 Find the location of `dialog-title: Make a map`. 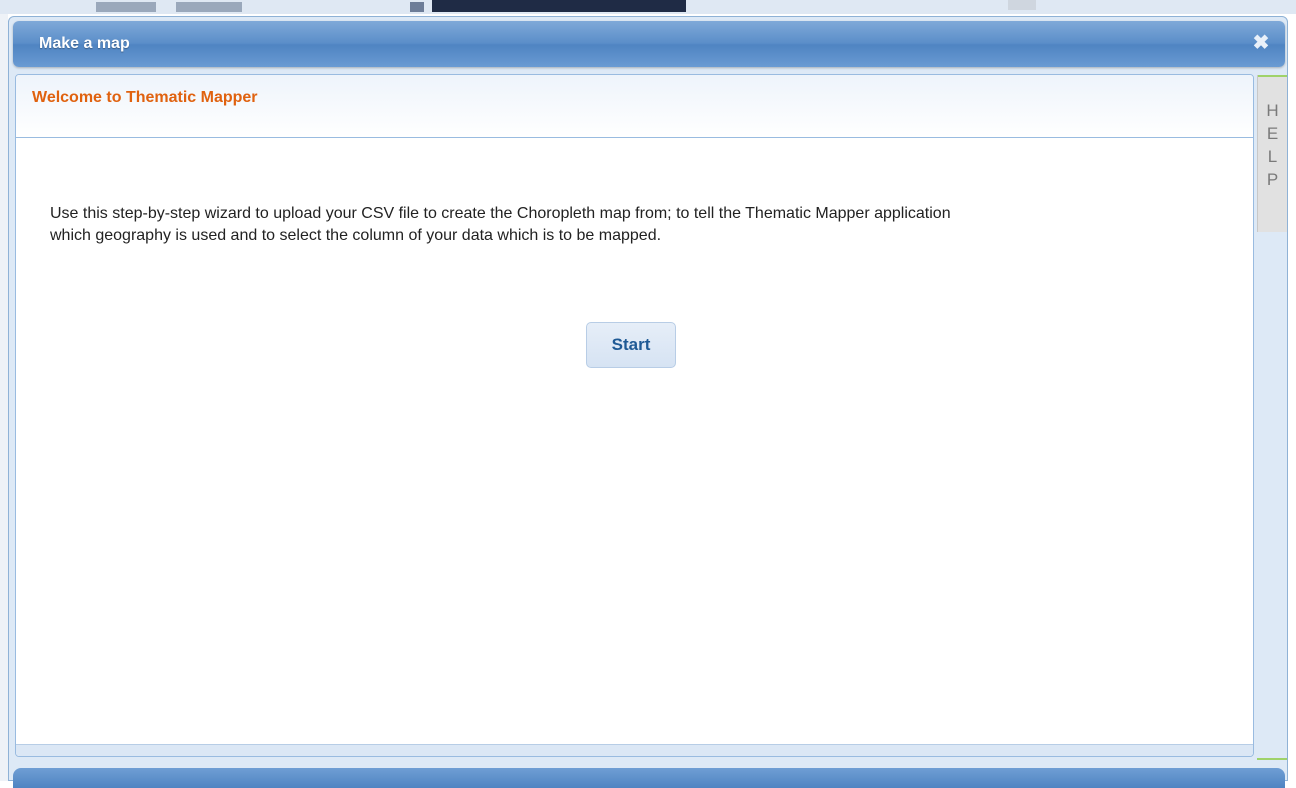

dialog-title: Make a map is located at coordinates (84, 43).